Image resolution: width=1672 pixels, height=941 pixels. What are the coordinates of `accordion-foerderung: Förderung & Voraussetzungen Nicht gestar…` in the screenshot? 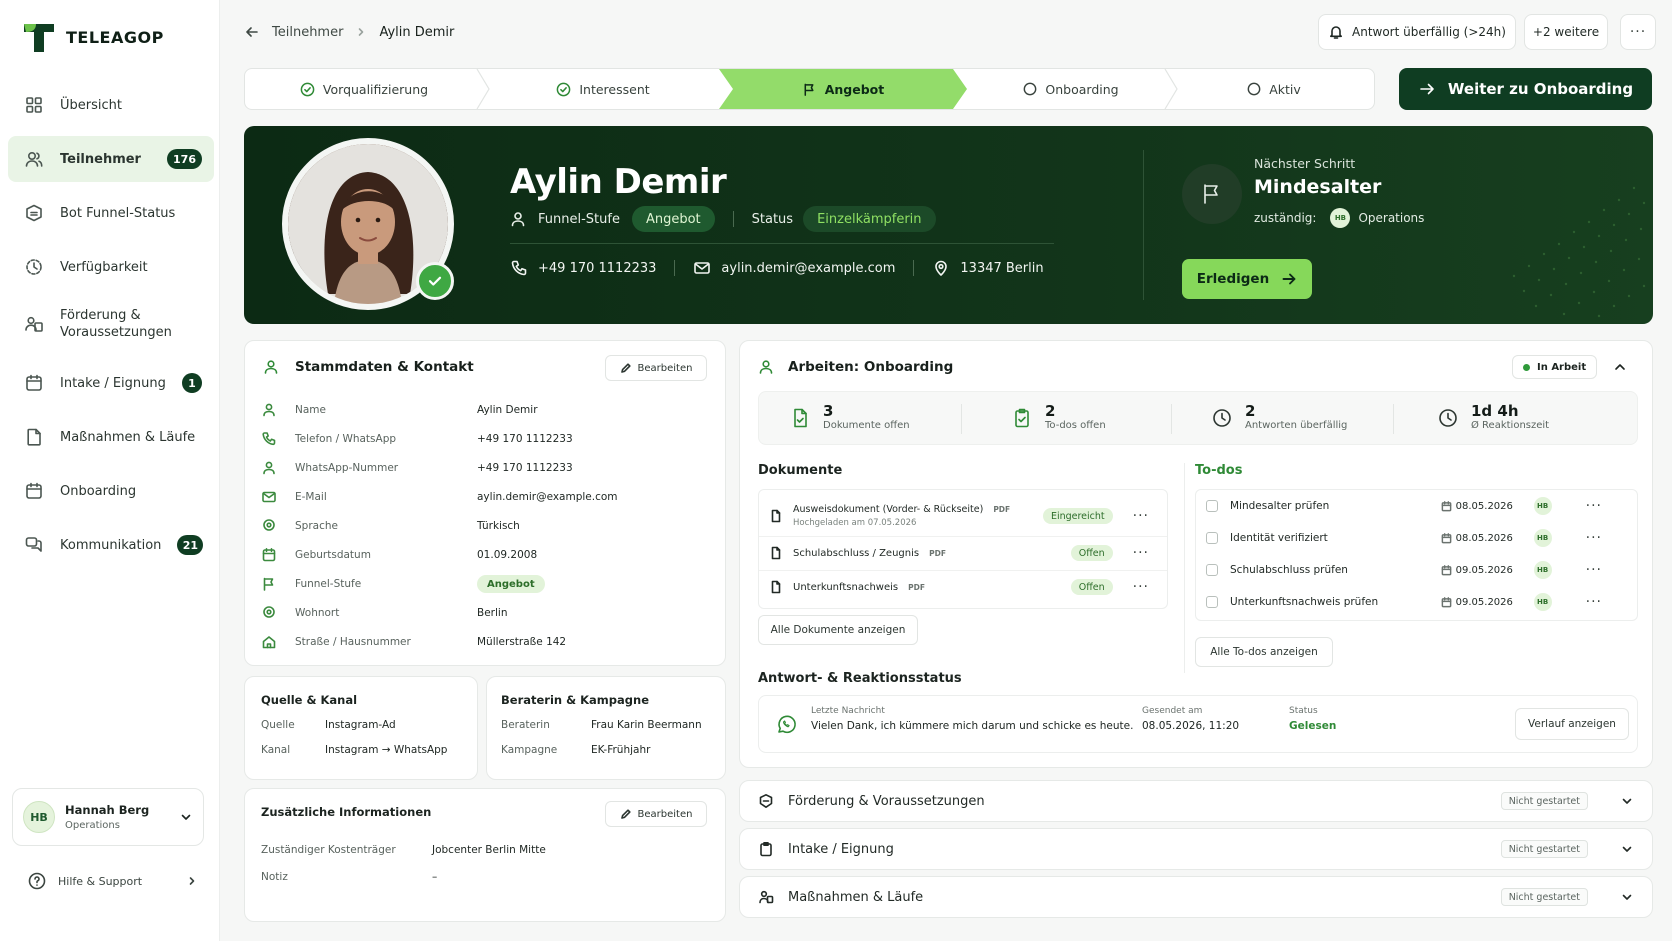 It's located at (1196, 801).